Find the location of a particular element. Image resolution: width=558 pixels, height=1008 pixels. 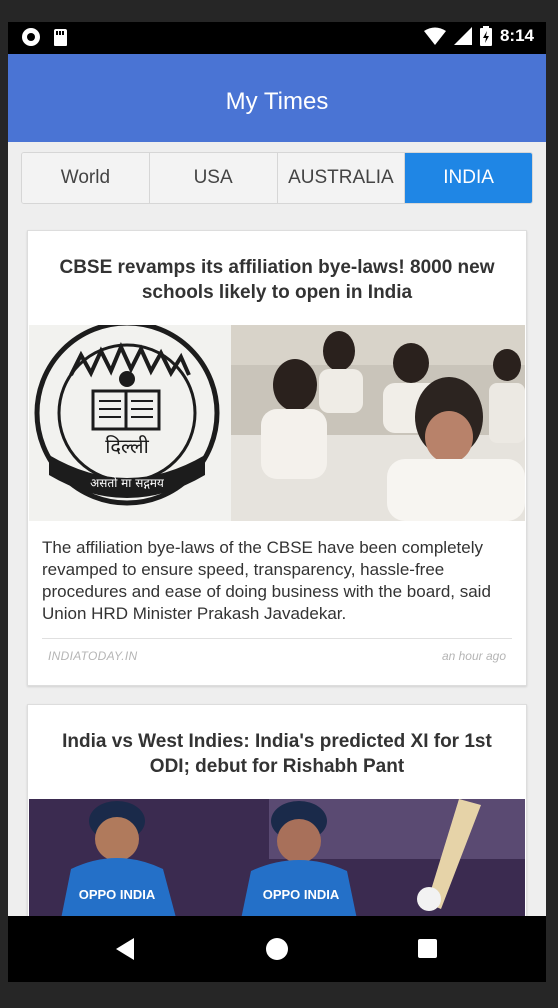

app-bar: My Times is located at coordinates (277, 98).